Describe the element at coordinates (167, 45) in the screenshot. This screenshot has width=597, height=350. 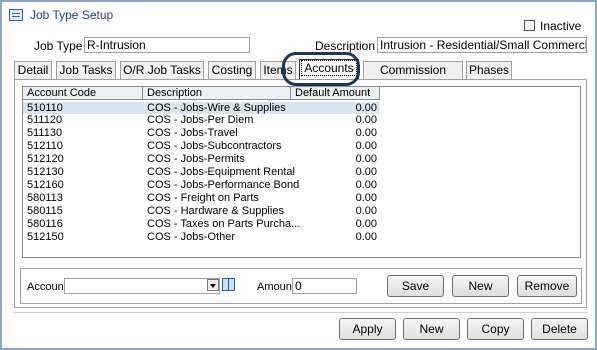
I see `job-type-input: R-Intrusion` at that location.